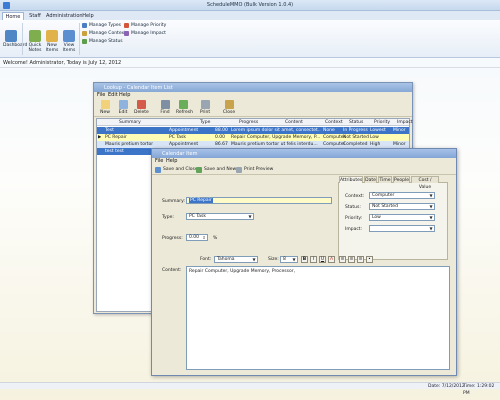 The image size is (500, 400). I want to click on priority-select: Low ▼, so click(402, 217).